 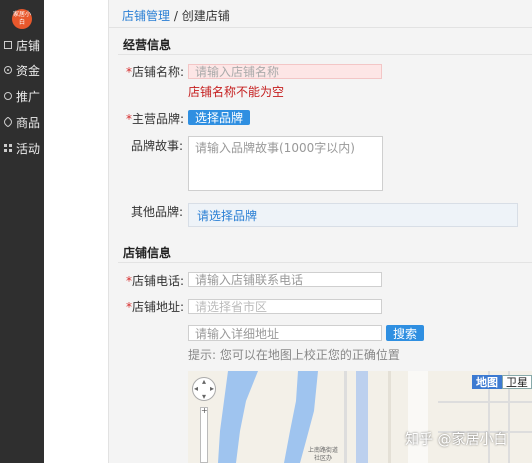 I want to click on label-text: 店铺名称:, so click(x=158, y=72).